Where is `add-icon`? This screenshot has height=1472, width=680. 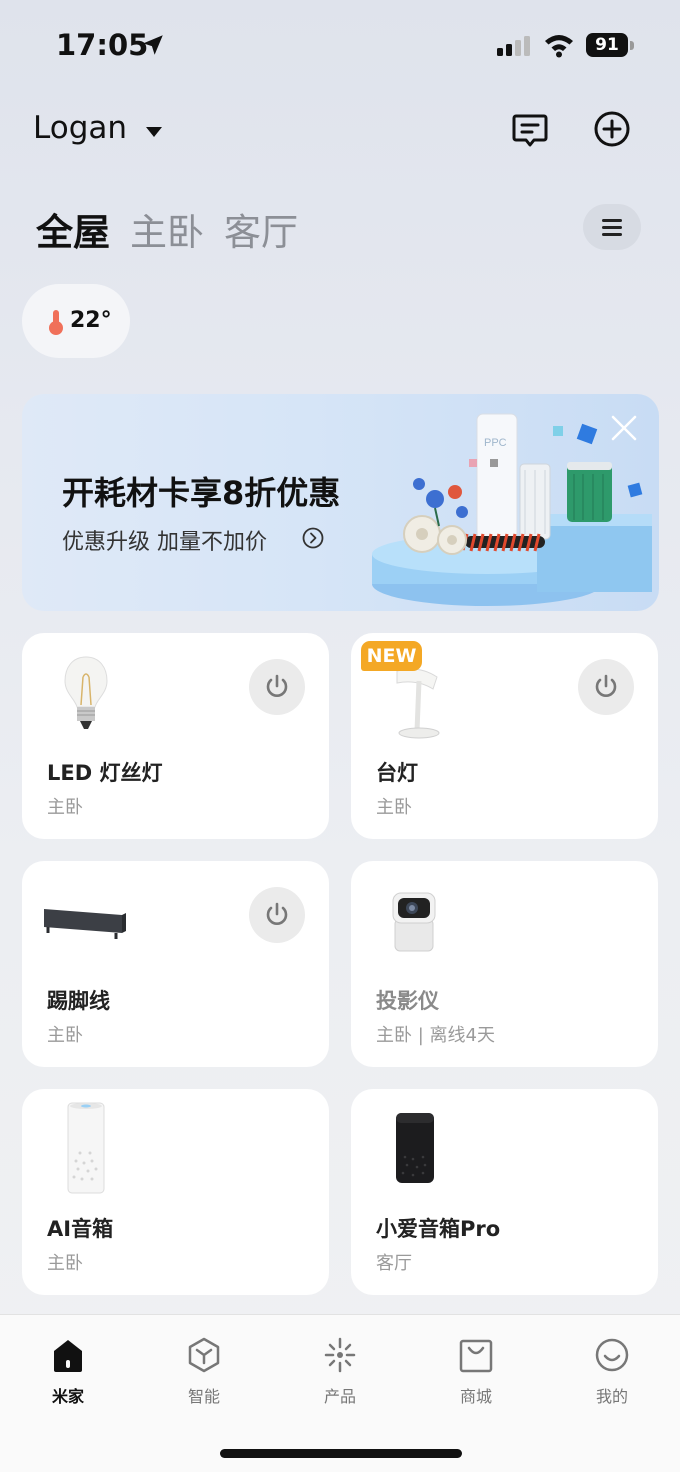
add-icon is located at coordinates (612, 129).